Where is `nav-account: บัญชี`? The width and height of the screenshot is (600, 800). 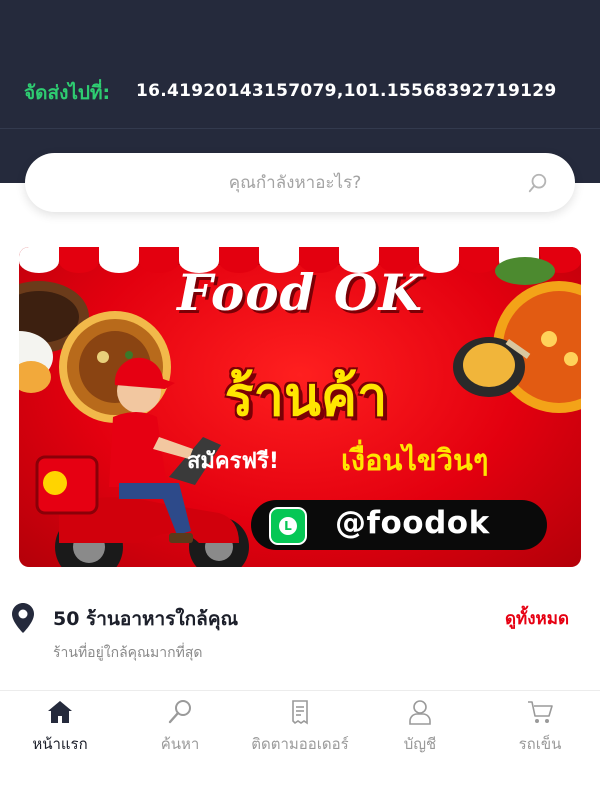 nav-account: บัญชี is located at coordinates (420, 726).